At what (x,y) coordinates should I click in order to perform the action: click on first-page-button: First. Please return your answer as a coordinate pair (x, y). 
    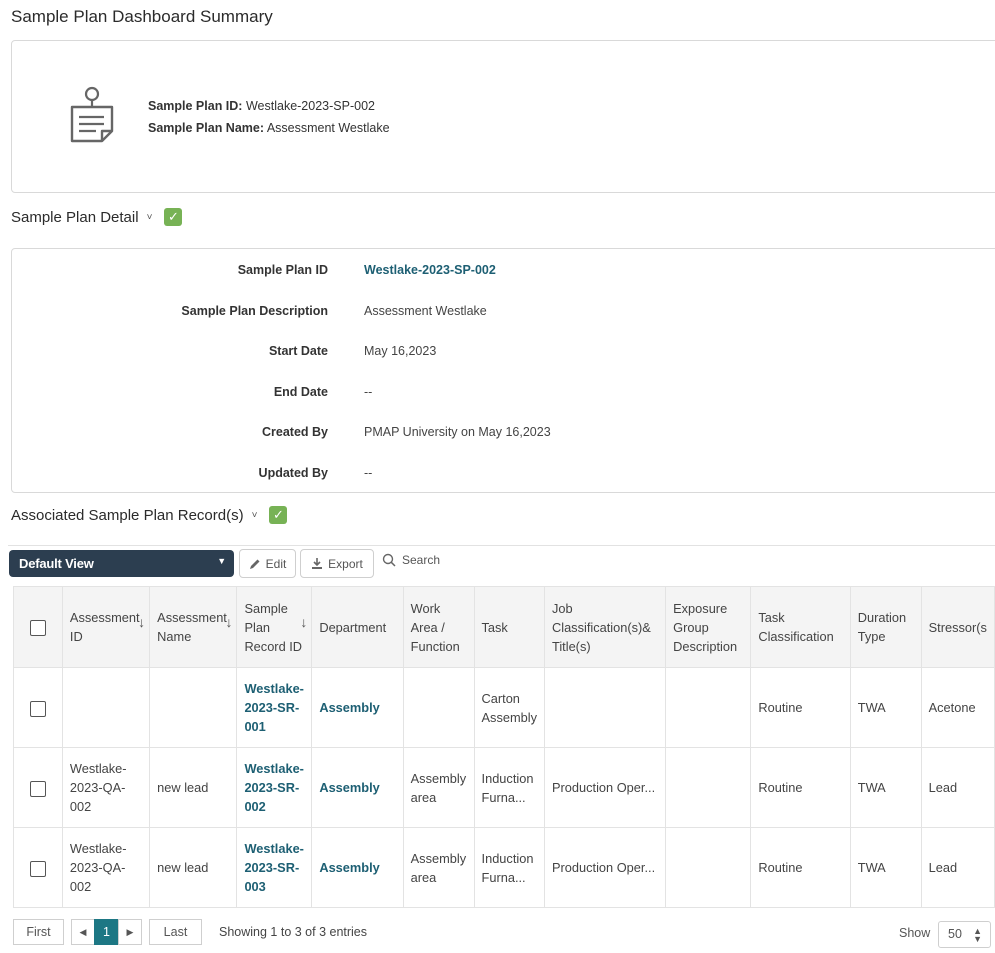
    Looking at the image, I should click on (38, 932).